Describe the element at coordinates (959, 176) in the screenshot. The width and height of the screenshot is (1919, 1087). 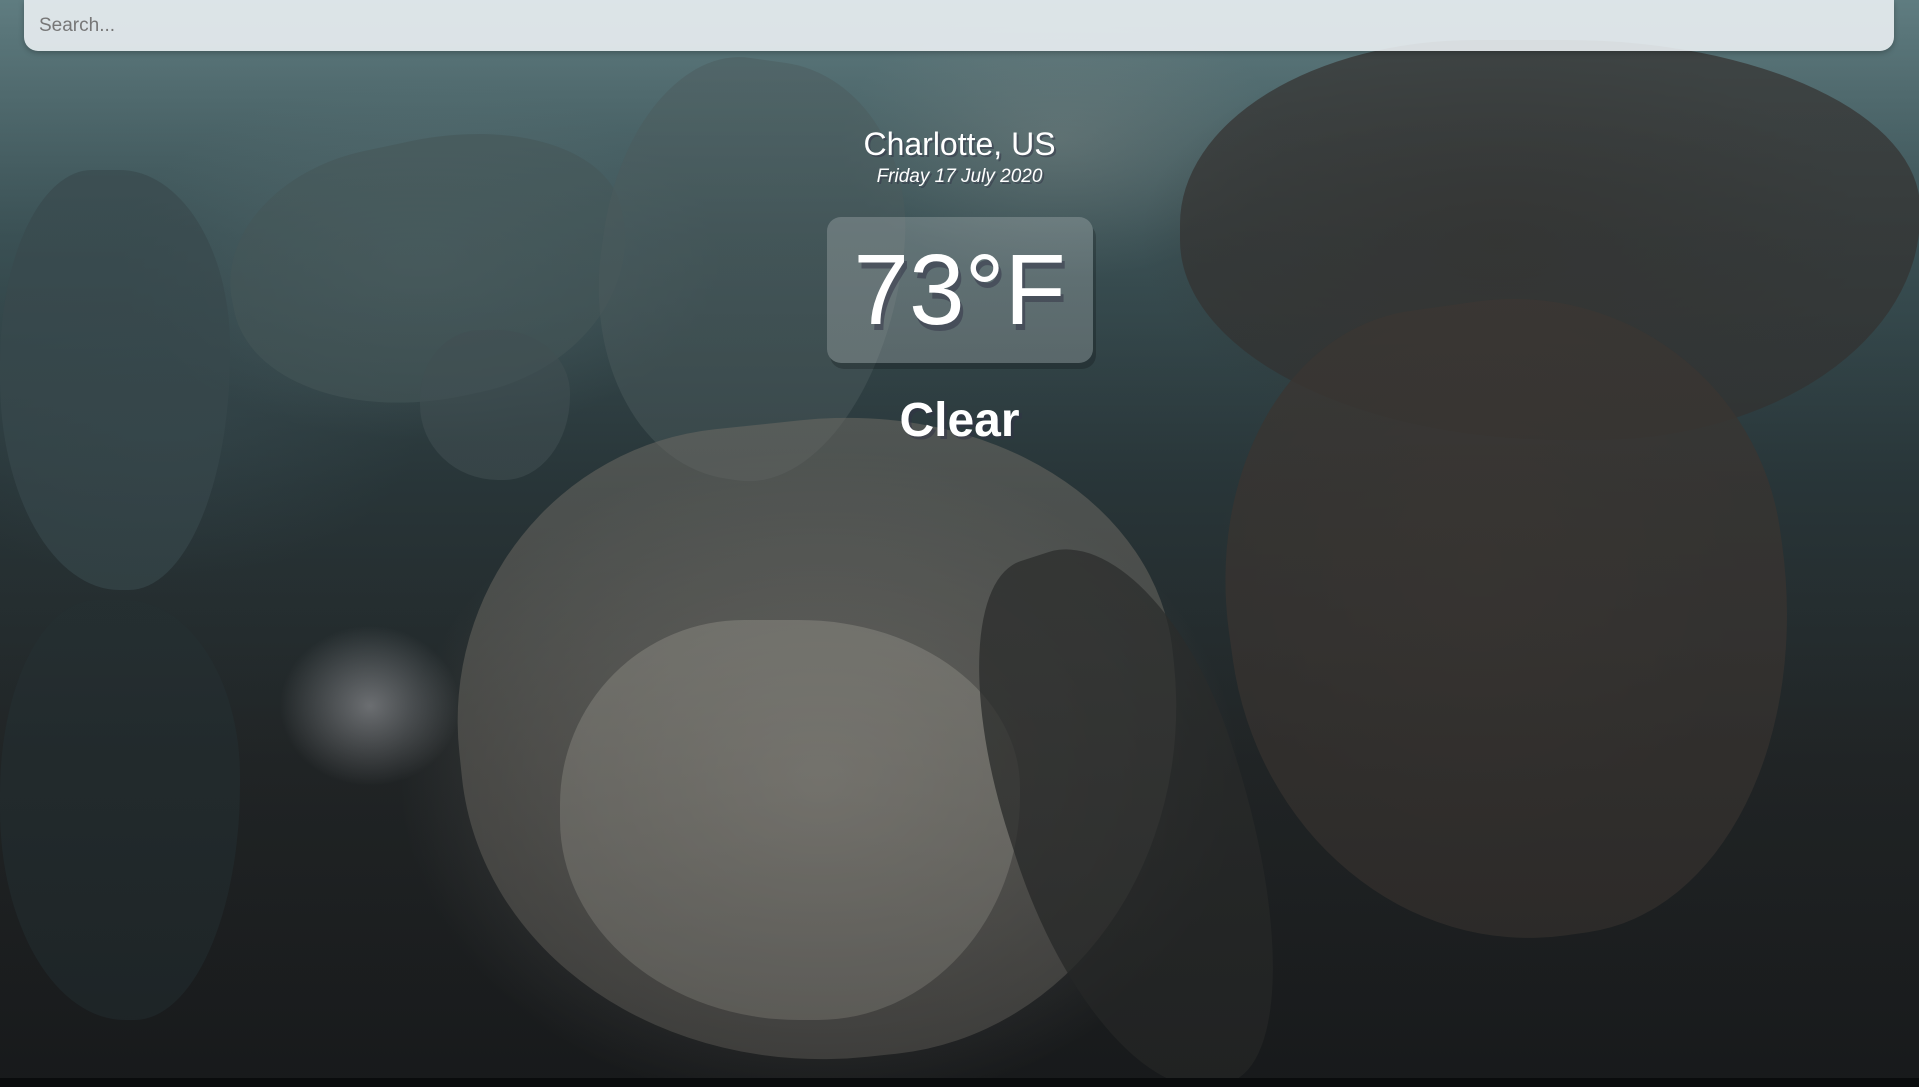
I see `current-date: Friday 17 July 2020` at that location.